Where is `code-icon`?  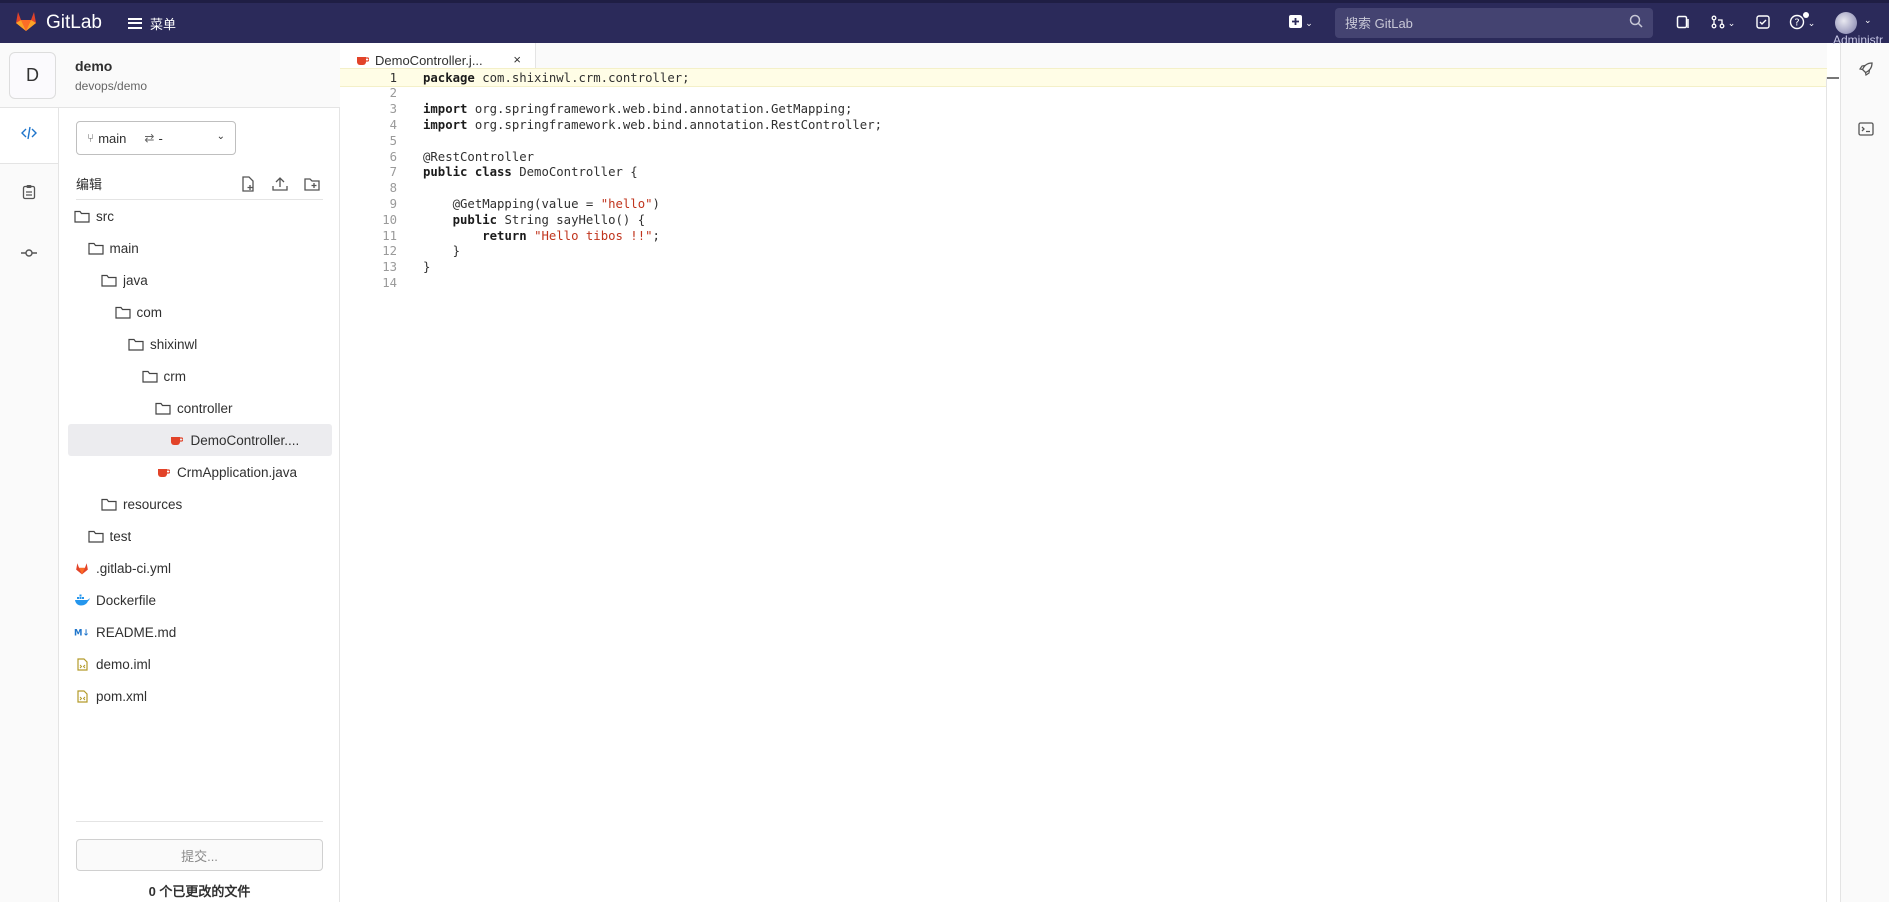 code-icon is located at coordinates (29, 135).